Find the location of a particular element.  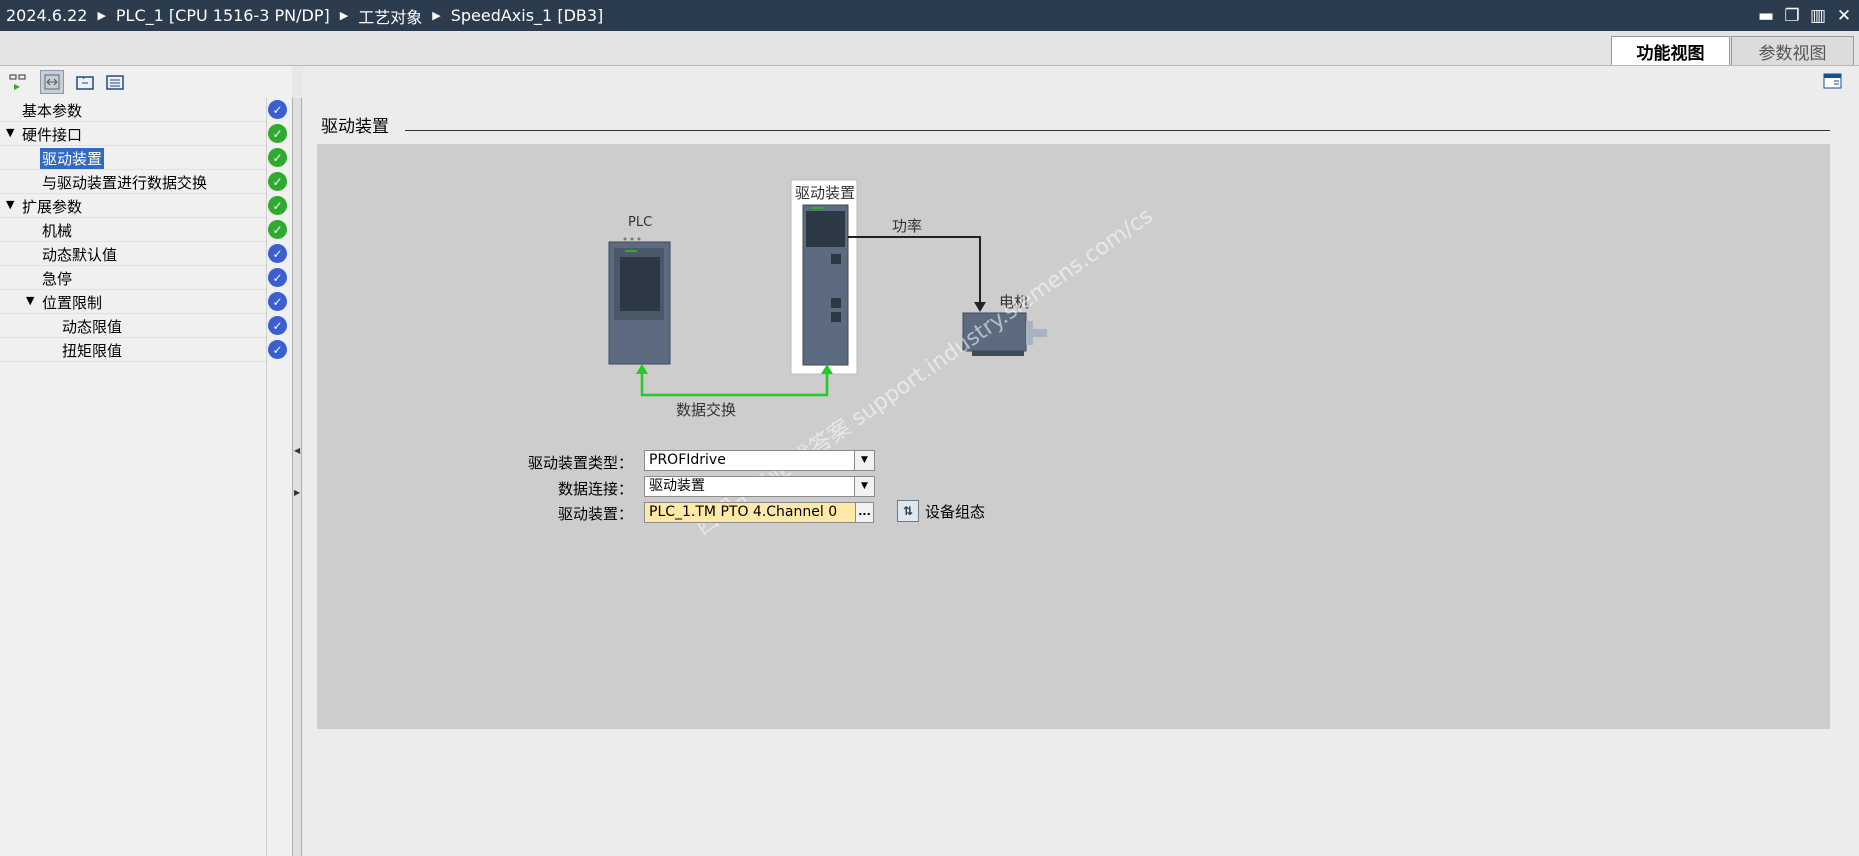

data-connection-select: 驱动装置 ▼ is located at coordinates (759, 486).